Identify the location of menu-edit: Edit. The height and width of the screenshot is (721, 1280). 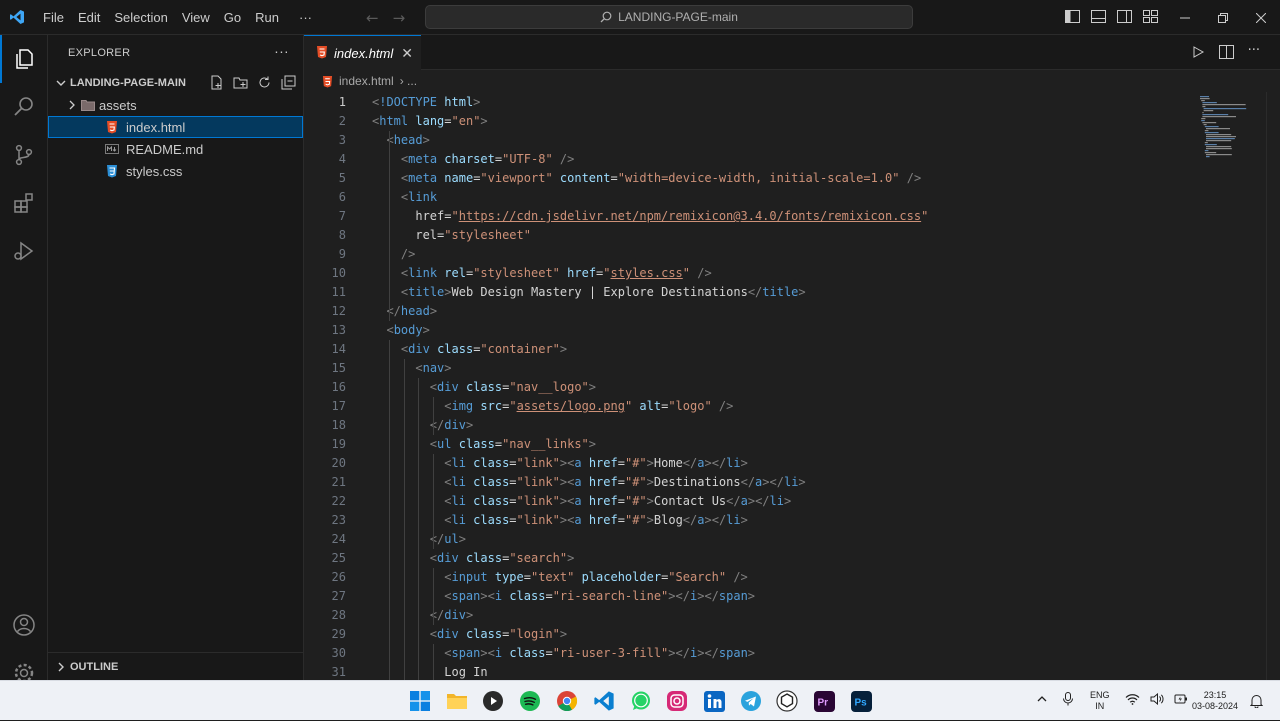
(89, 17).